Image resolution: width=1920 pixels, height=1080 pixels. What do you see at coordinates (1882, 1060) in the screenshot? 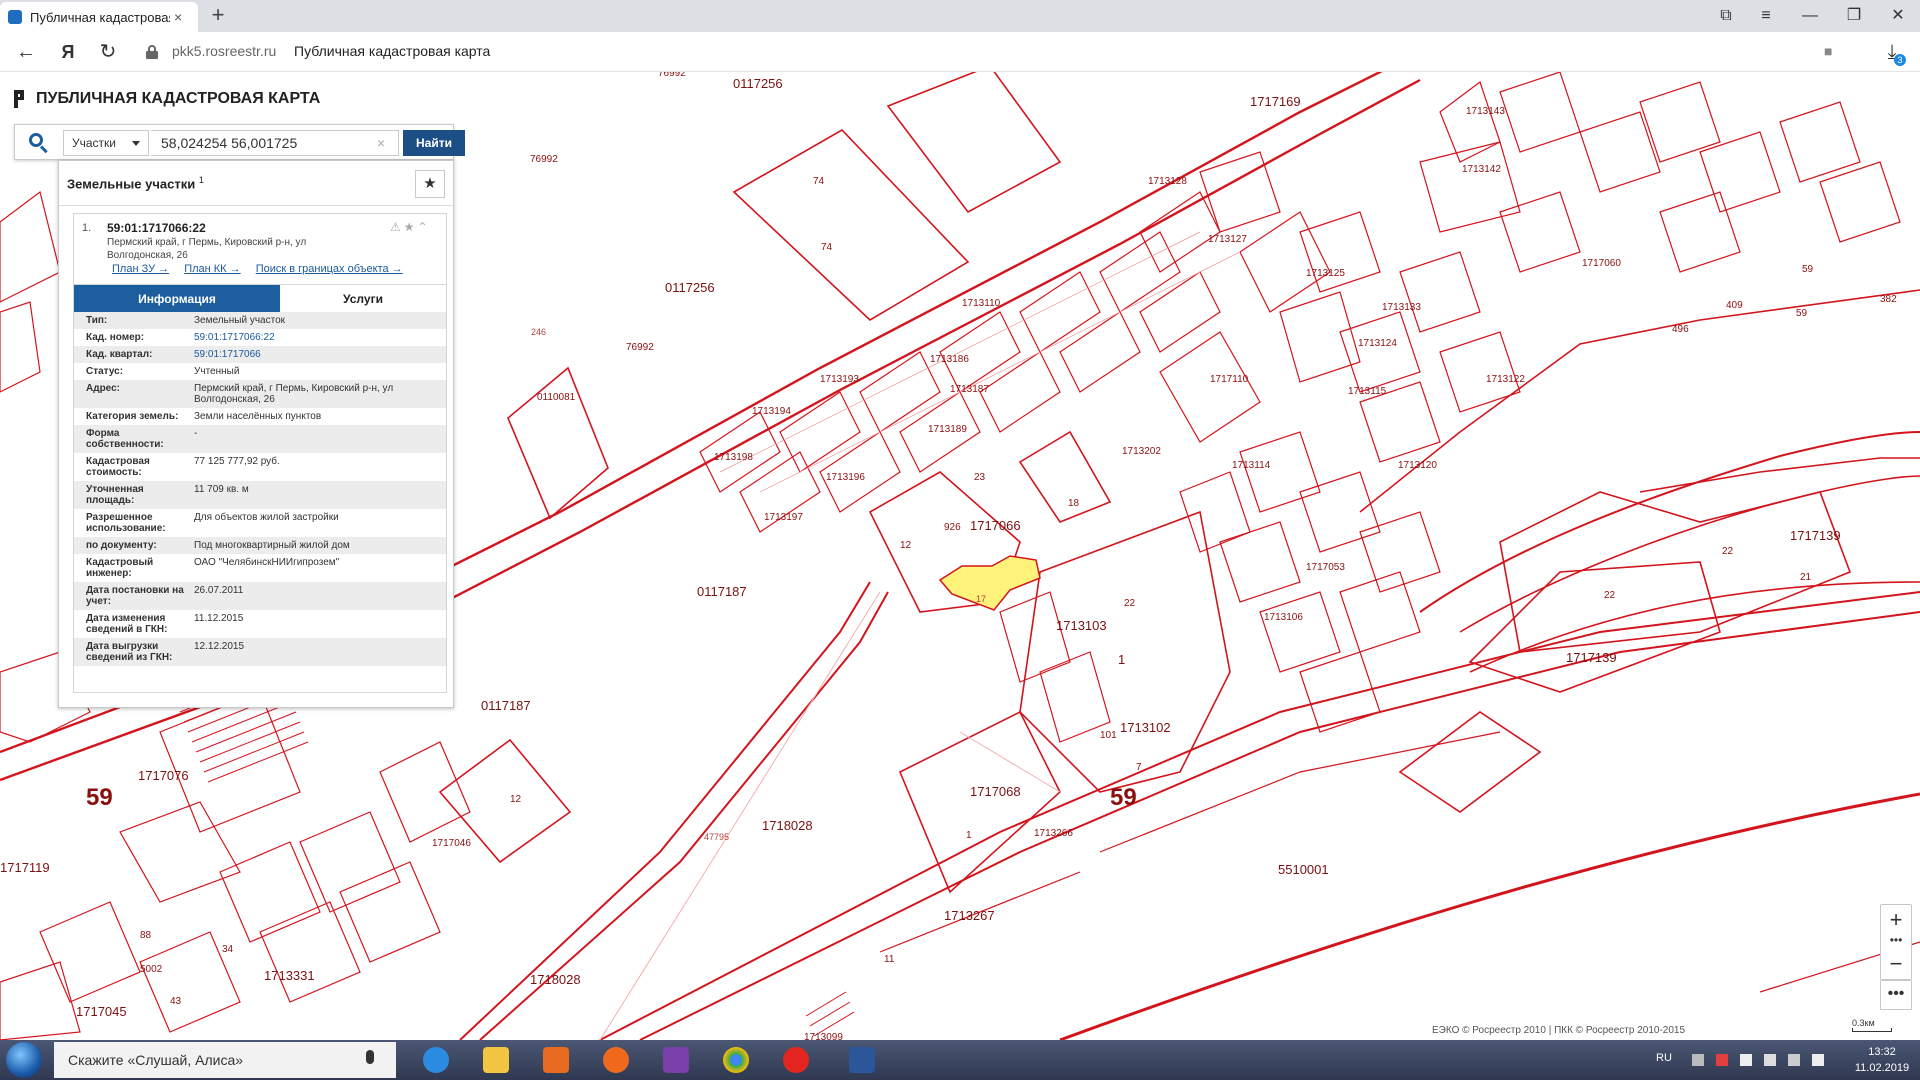
I see `clock: 13:32 11.02.2019` at bounding box center [1882, 1060].